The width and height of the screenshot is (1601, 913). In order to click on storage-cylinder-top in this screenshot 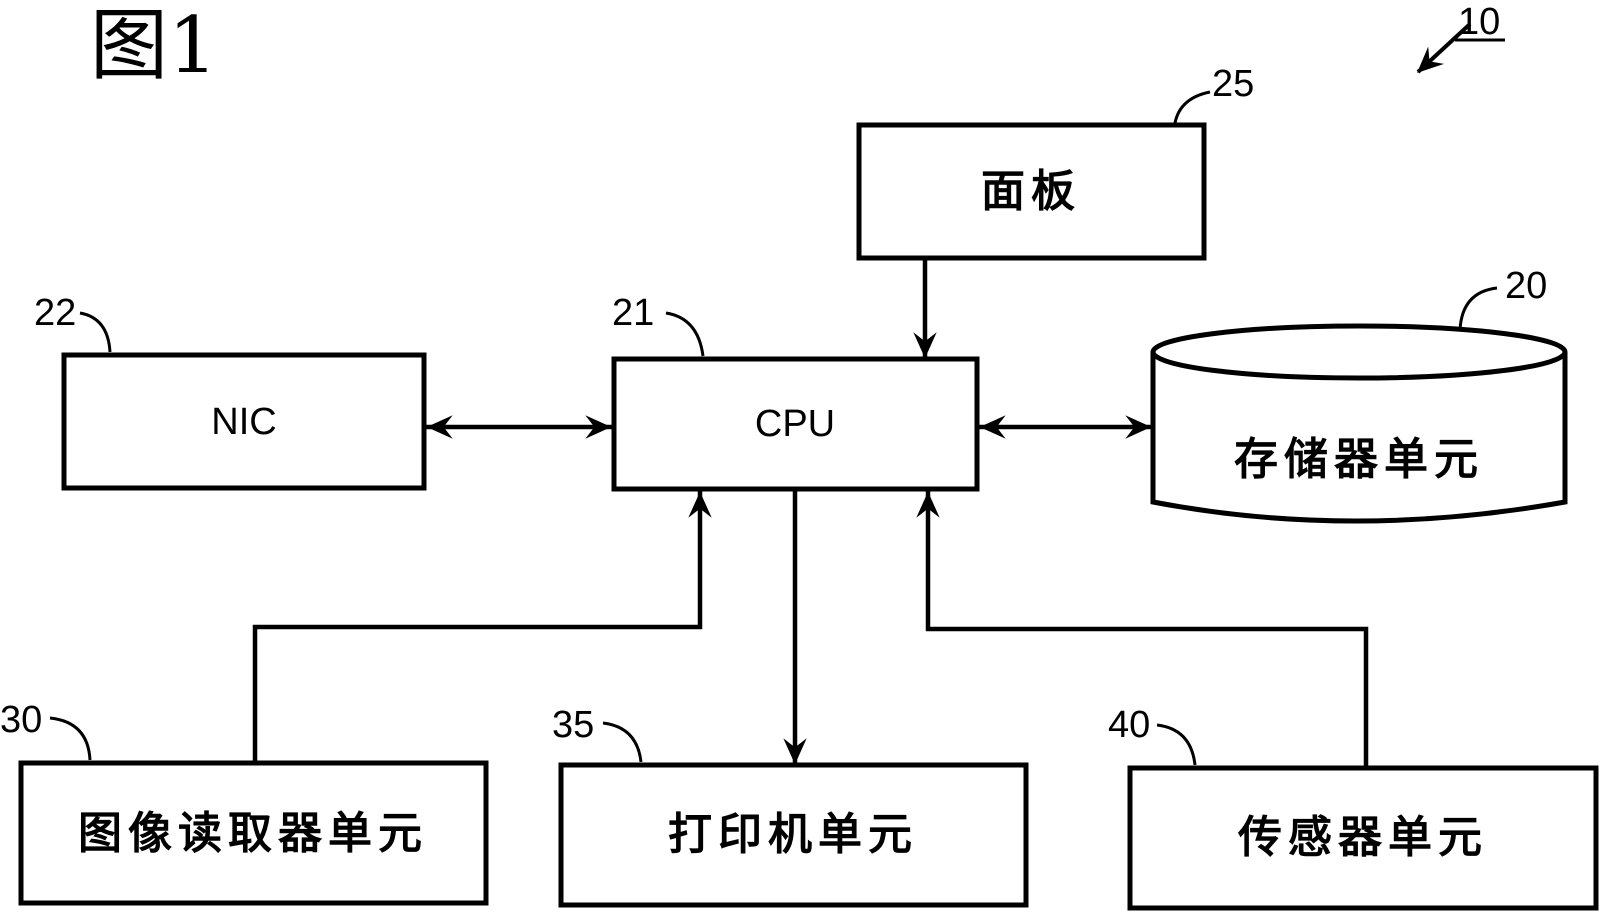, I will do `click(1359, 352)`.